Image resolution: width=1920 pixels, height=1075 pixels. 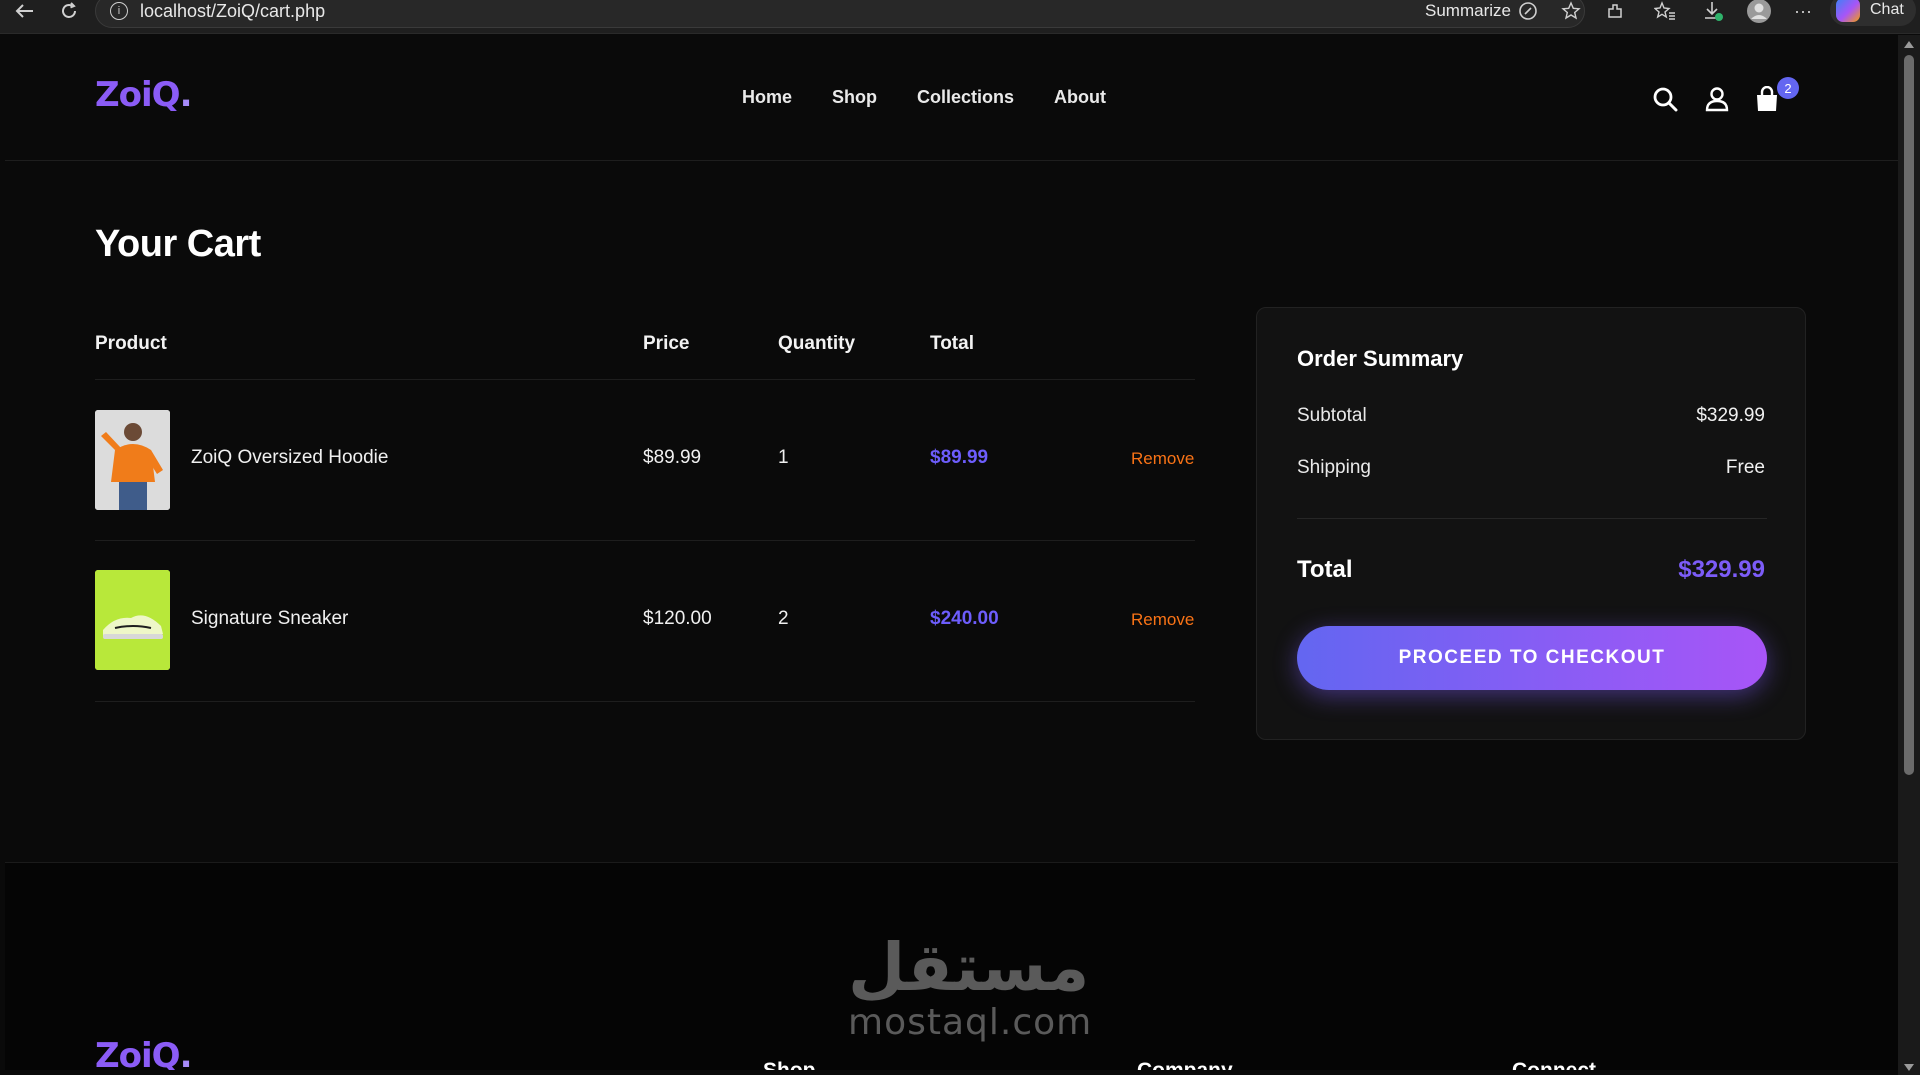 What do you see at coordinates (1848, 11) in the screenshot?
I see `copilot-icon` at bounding box center [1848, 11].